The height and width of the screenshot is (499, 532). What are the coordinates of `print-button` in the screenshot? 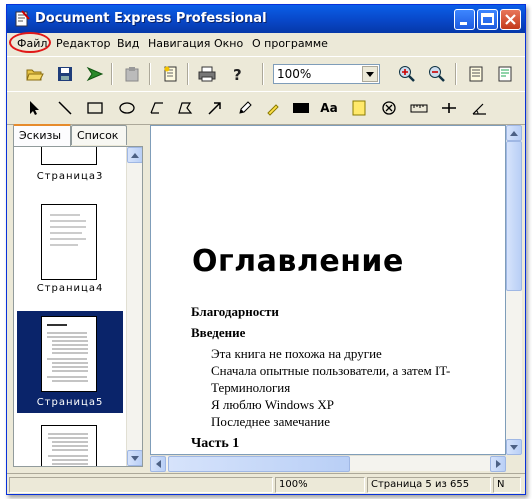 It's located at (207, 74).